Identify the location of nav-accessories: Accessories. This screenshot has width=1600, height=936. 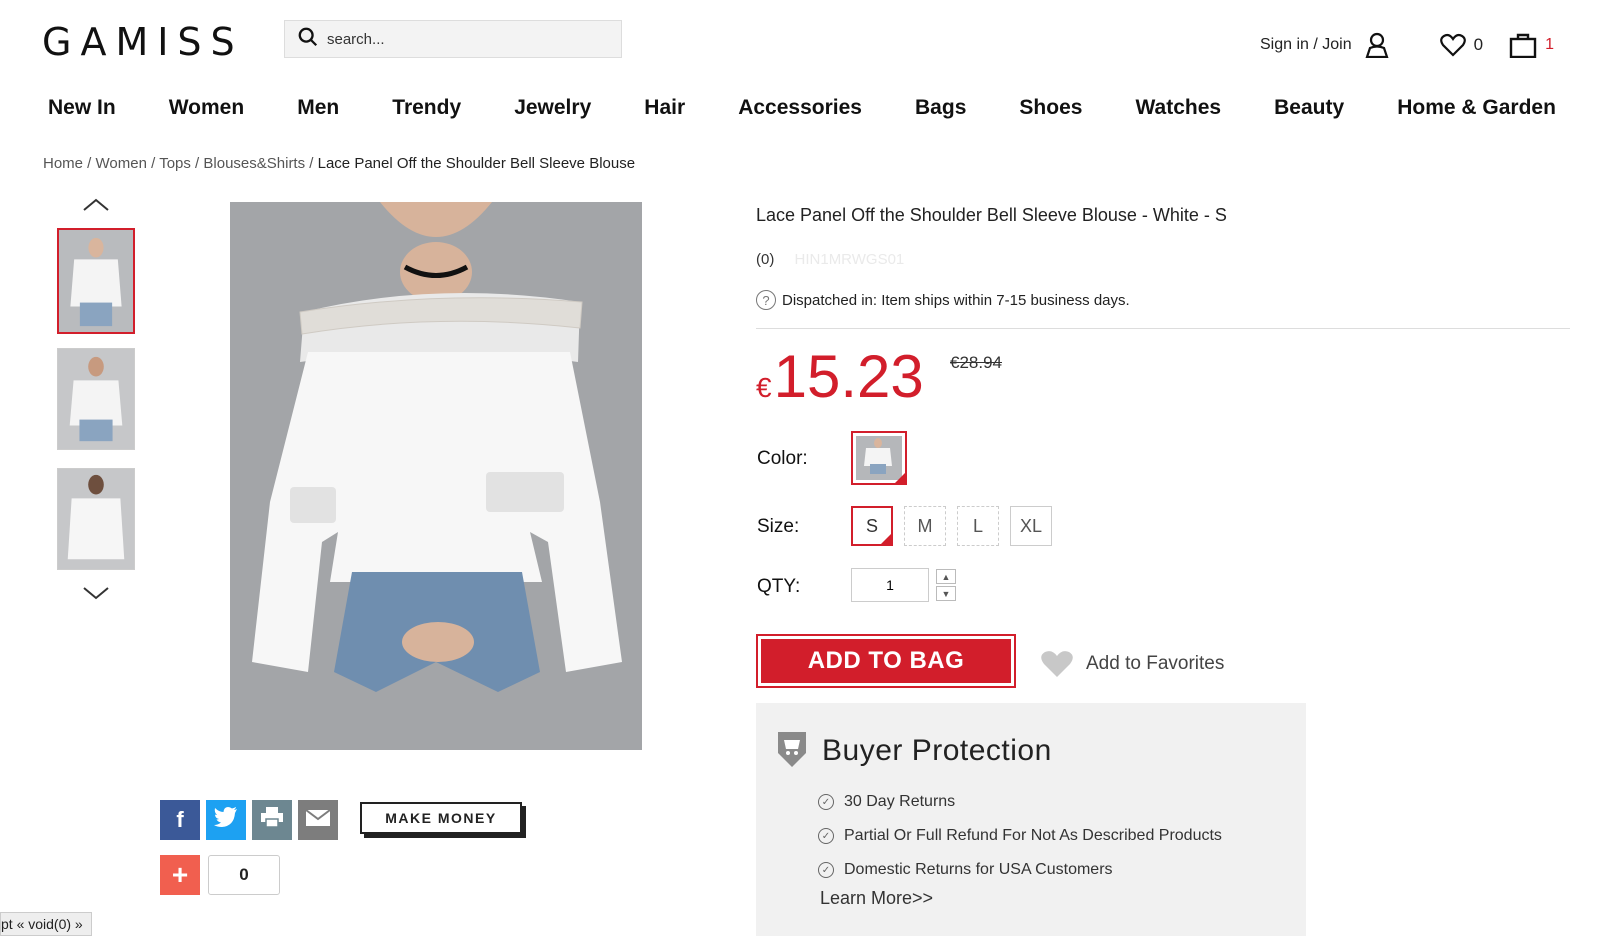
(800, 108).